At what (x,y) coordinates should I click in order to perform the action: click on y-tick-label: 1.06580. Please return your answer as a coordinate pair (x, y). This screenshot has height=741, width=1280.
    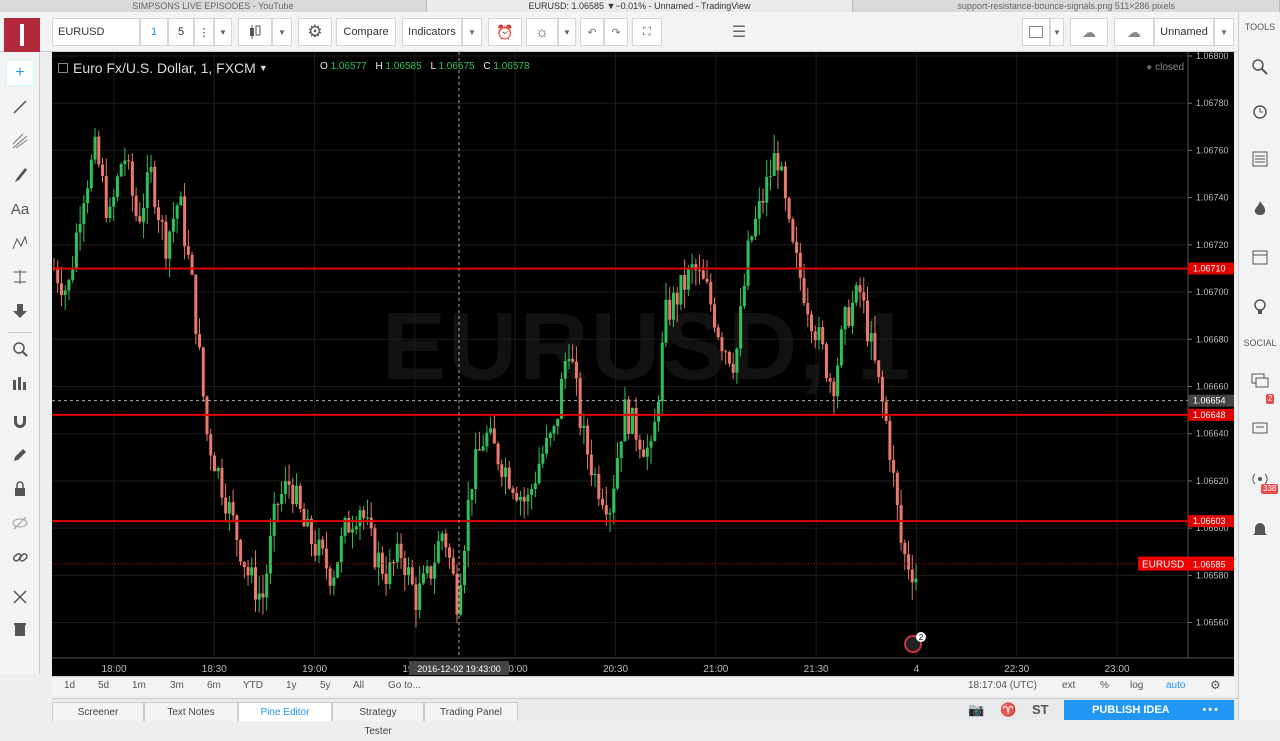
    Looking at the image, I should click on (1212, 575).